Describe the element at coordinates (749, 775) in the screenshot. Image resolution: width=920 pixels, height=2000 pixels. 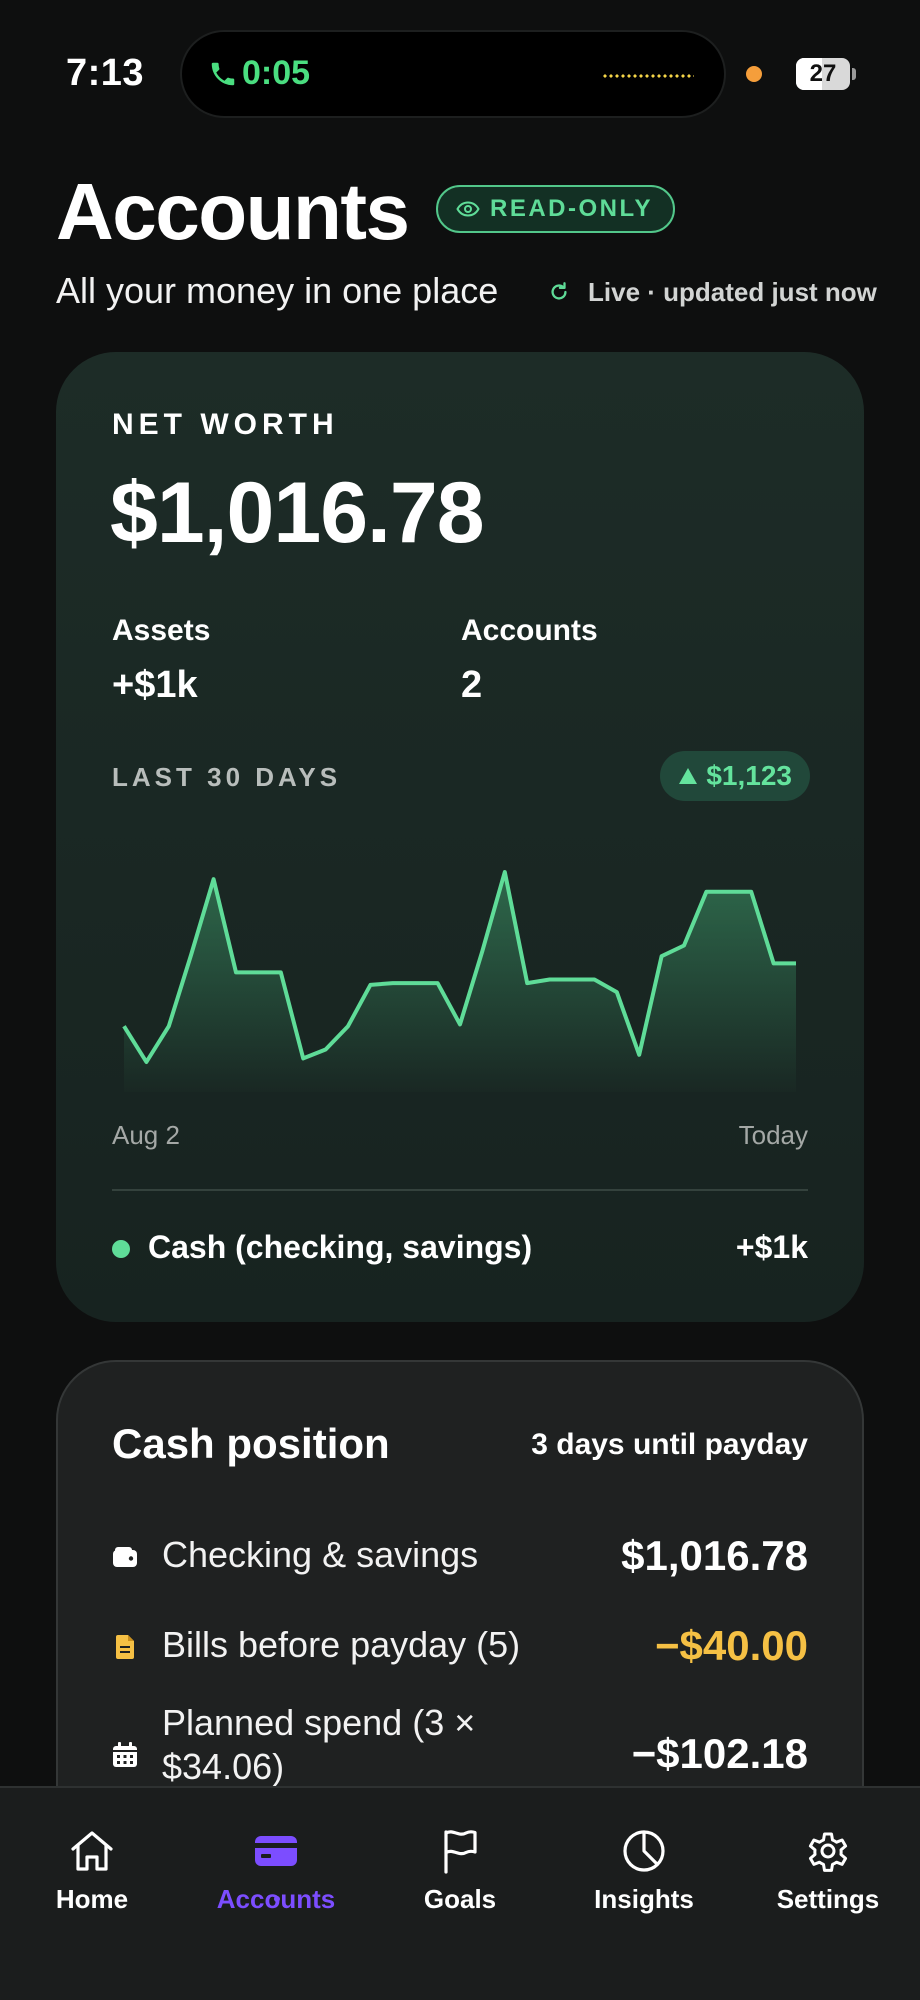
I see `change-value: $1,123` at that location.